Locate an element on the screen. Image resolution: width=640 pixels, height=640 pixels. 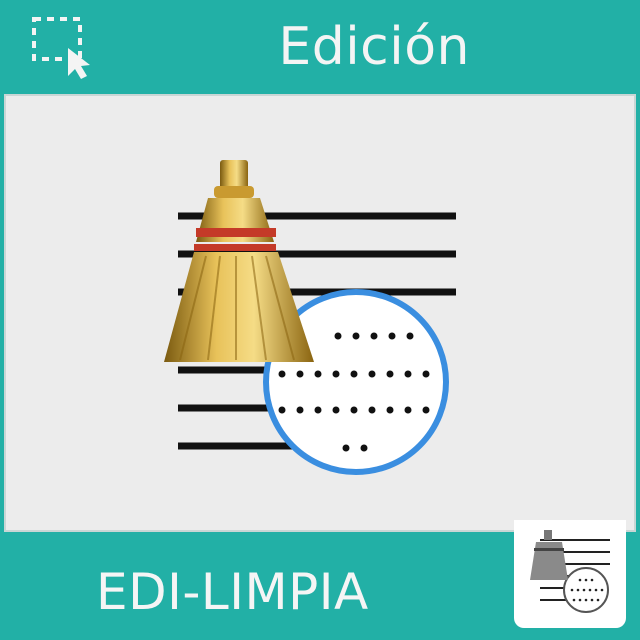
card-header: Edición is located at coordinates (320, 47).